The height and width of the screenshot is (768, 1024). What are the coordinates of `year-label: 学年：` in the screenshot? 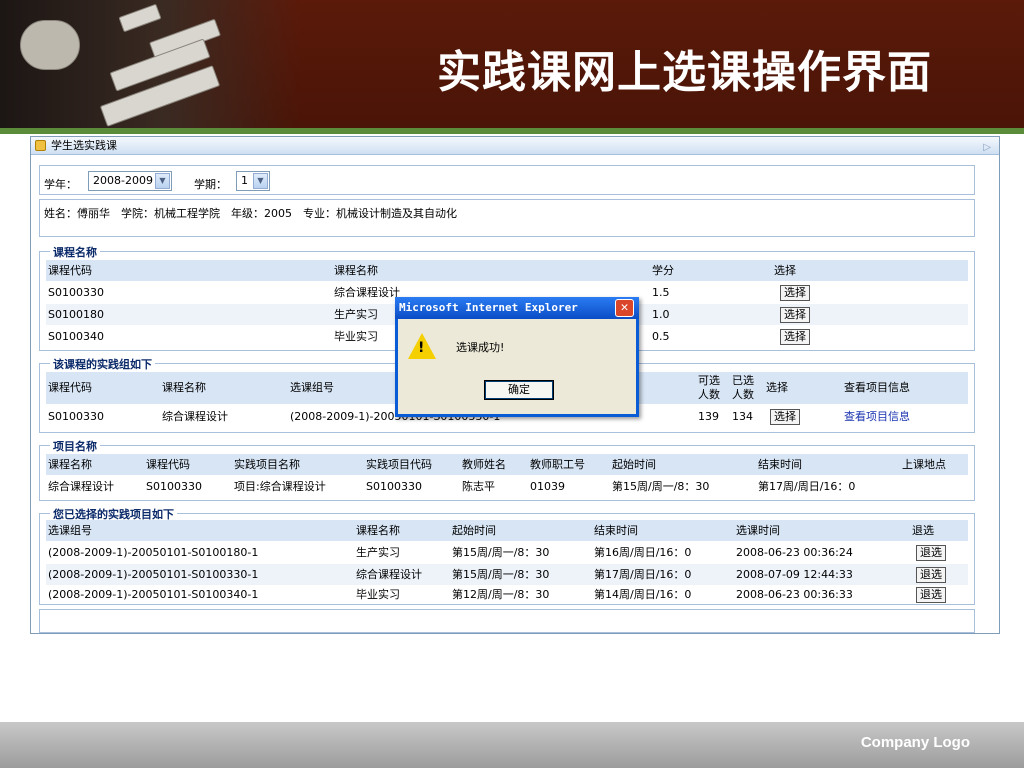 It's located at (60, 184).